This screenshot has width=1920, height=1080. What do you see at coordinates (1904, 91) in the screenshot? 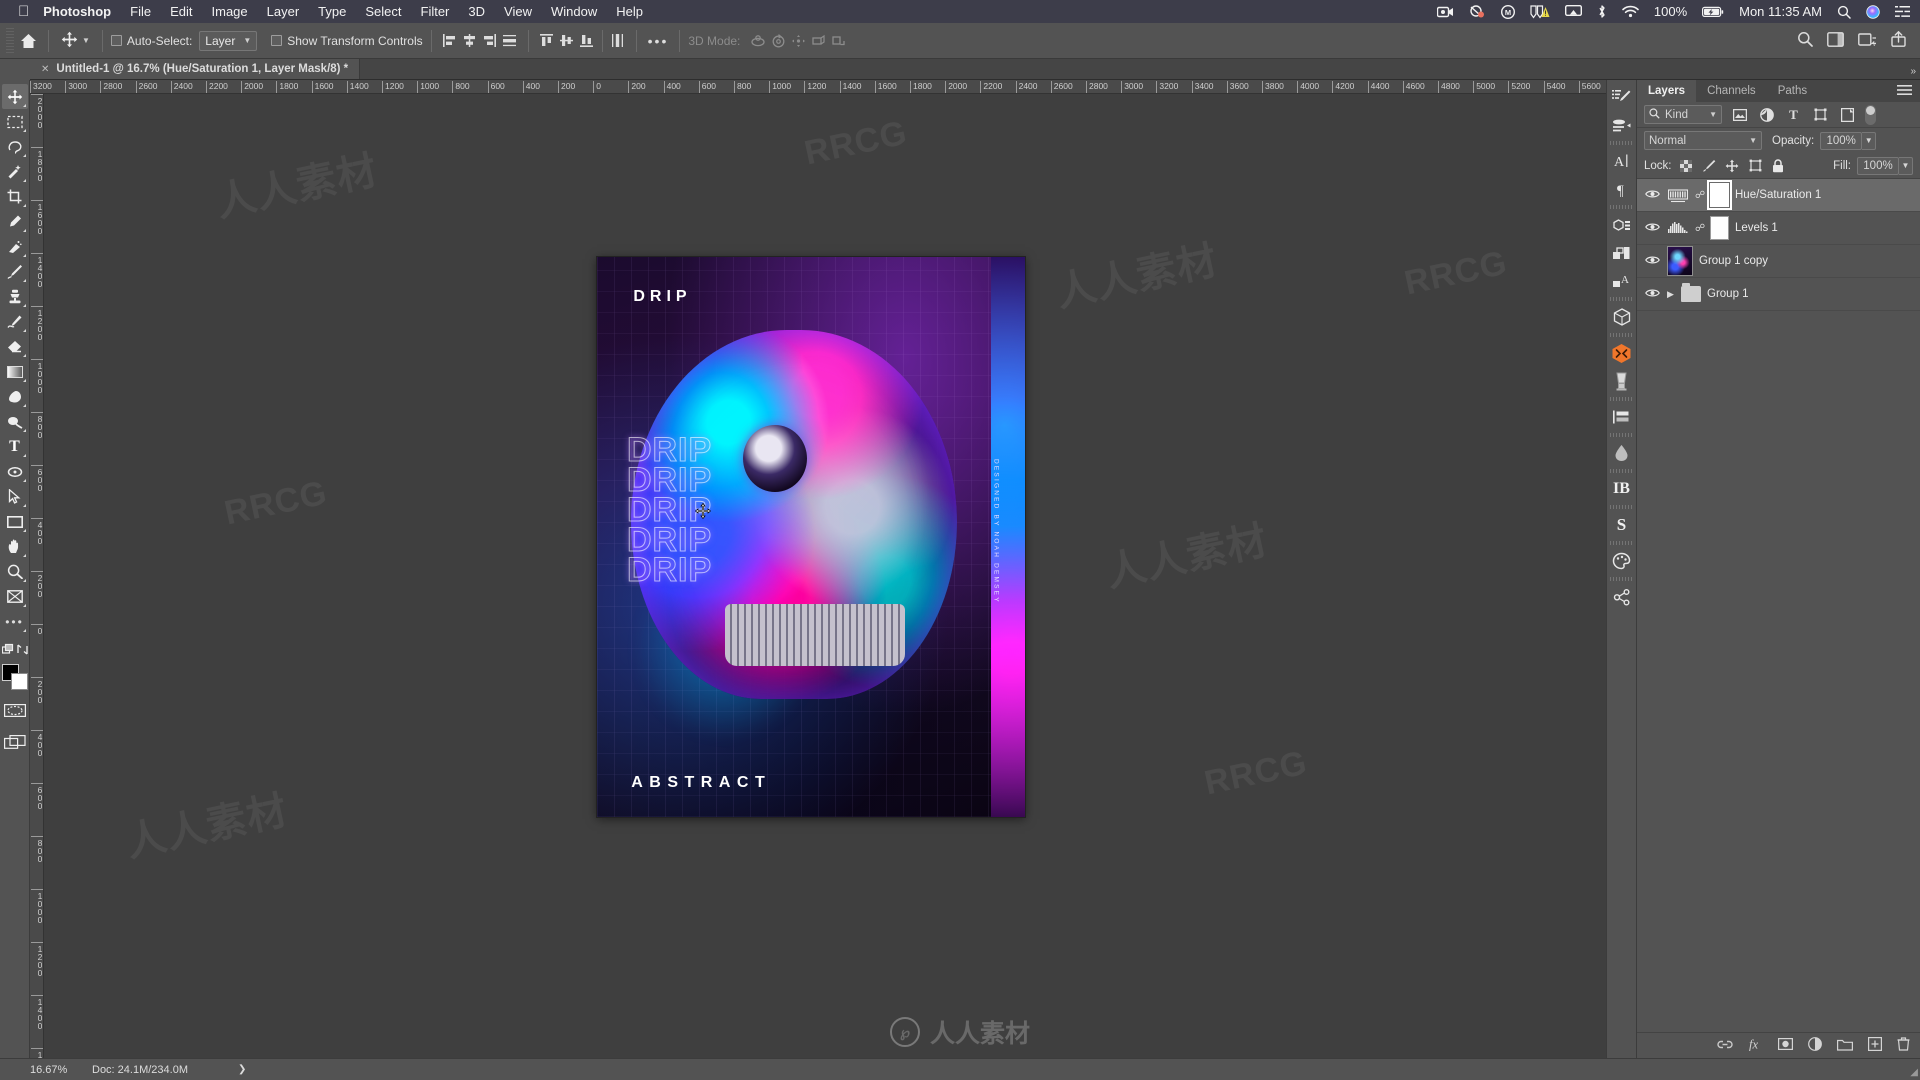
I see `panel-menu-icon` at bounding box center [1904, 91].